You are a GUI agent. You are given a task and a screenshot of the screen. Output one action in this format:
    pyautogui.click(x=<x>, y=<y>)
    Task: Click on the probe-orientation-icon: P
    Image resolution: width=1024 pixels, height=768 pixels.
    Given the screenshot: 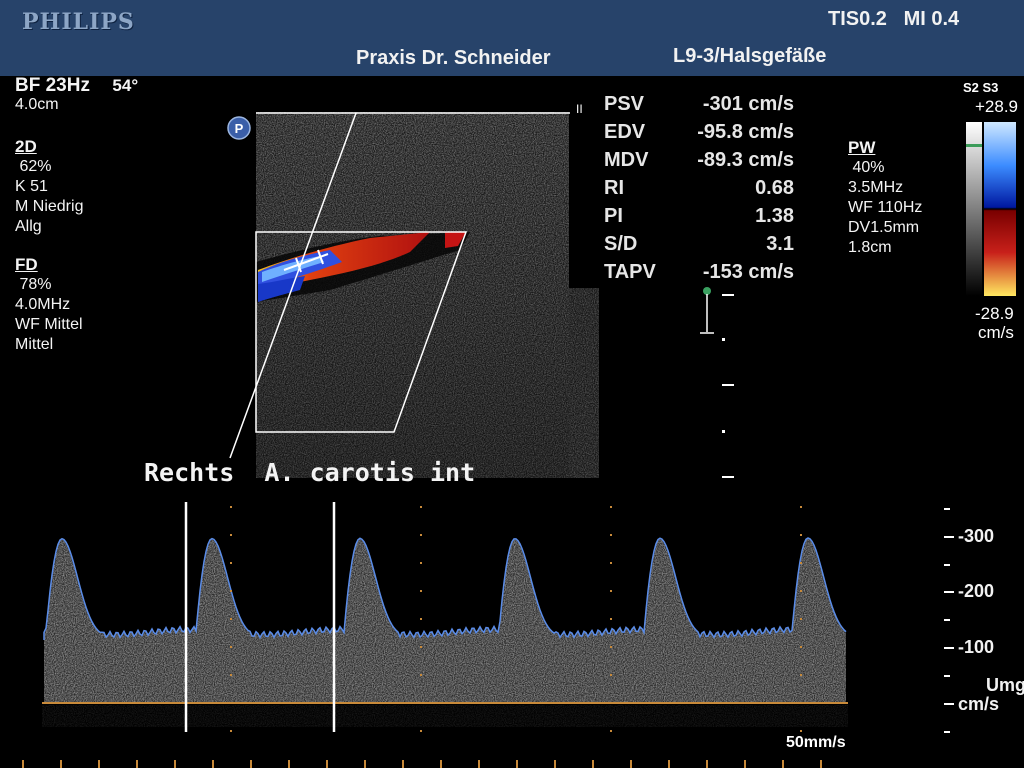 What is the action you would take?
    pyautogui.click(x=239, y=128)
    